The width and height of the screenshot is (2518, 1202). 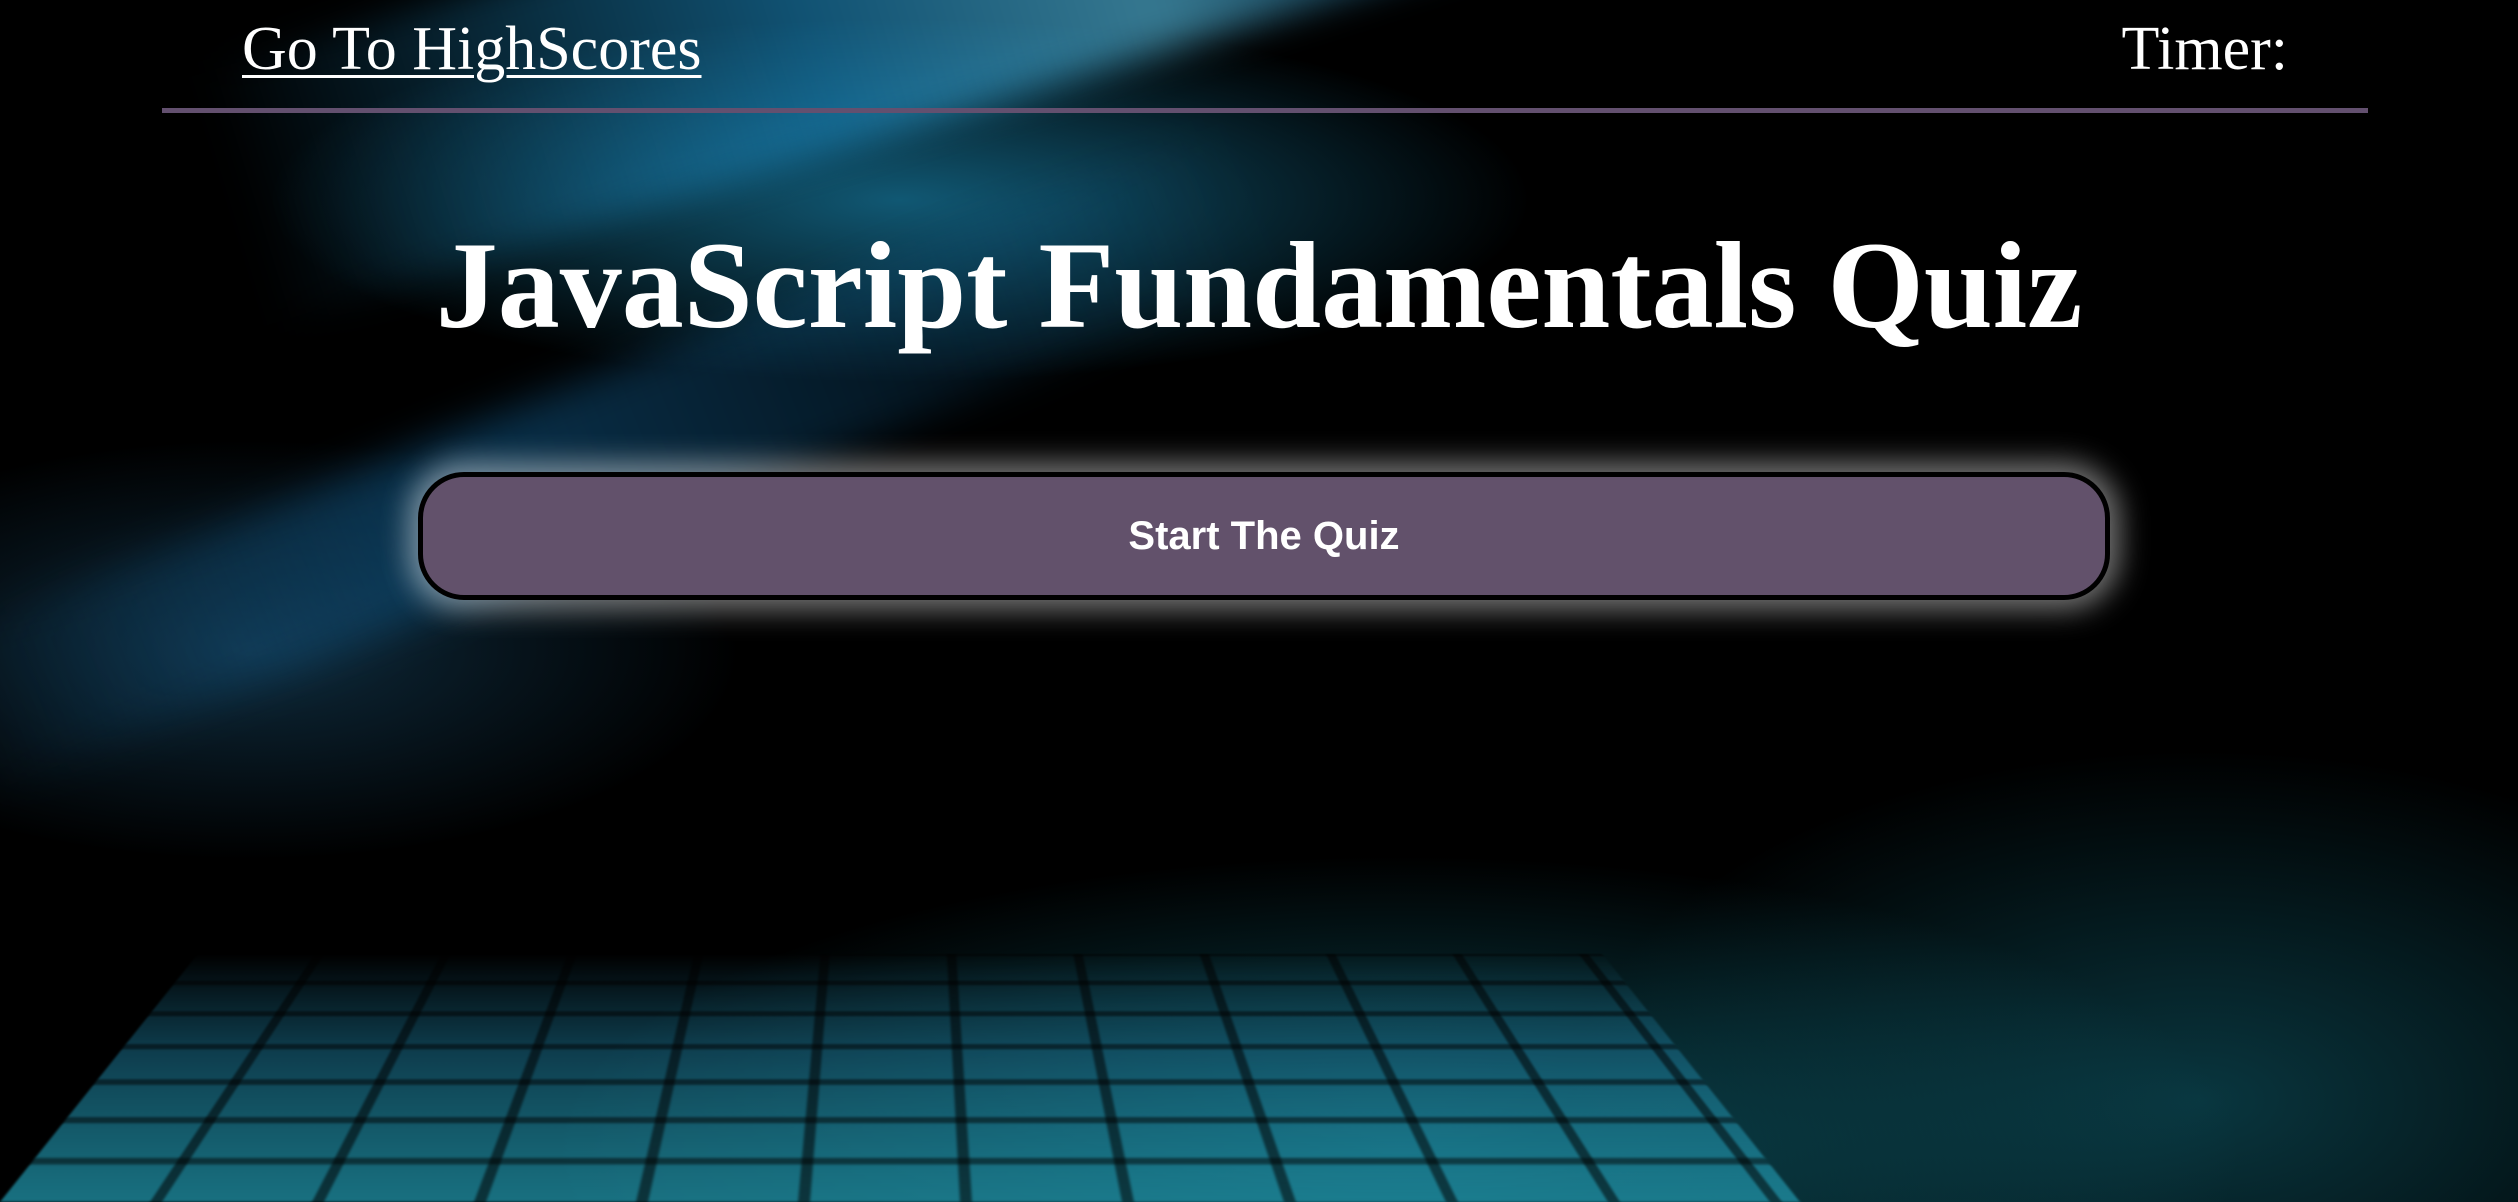 What do you see at coordinates (1264, 536) in the screenshot?
I see `start-quiz-button: Start The Quiz` at bounding box center [1264, 536].